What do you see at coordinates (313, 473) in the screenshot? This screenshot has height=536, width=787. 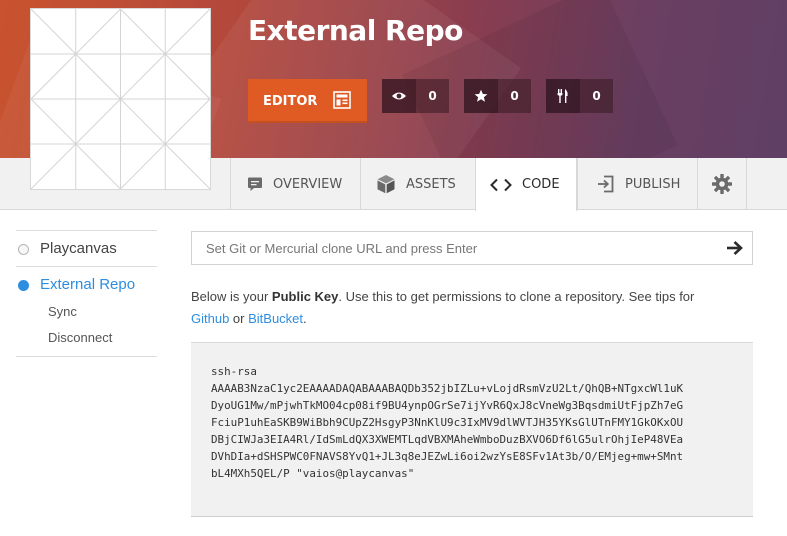 I see `key-line: bL4MXh5QEL/P "vaios@playcanvas"` at bounding box center [313, 473].